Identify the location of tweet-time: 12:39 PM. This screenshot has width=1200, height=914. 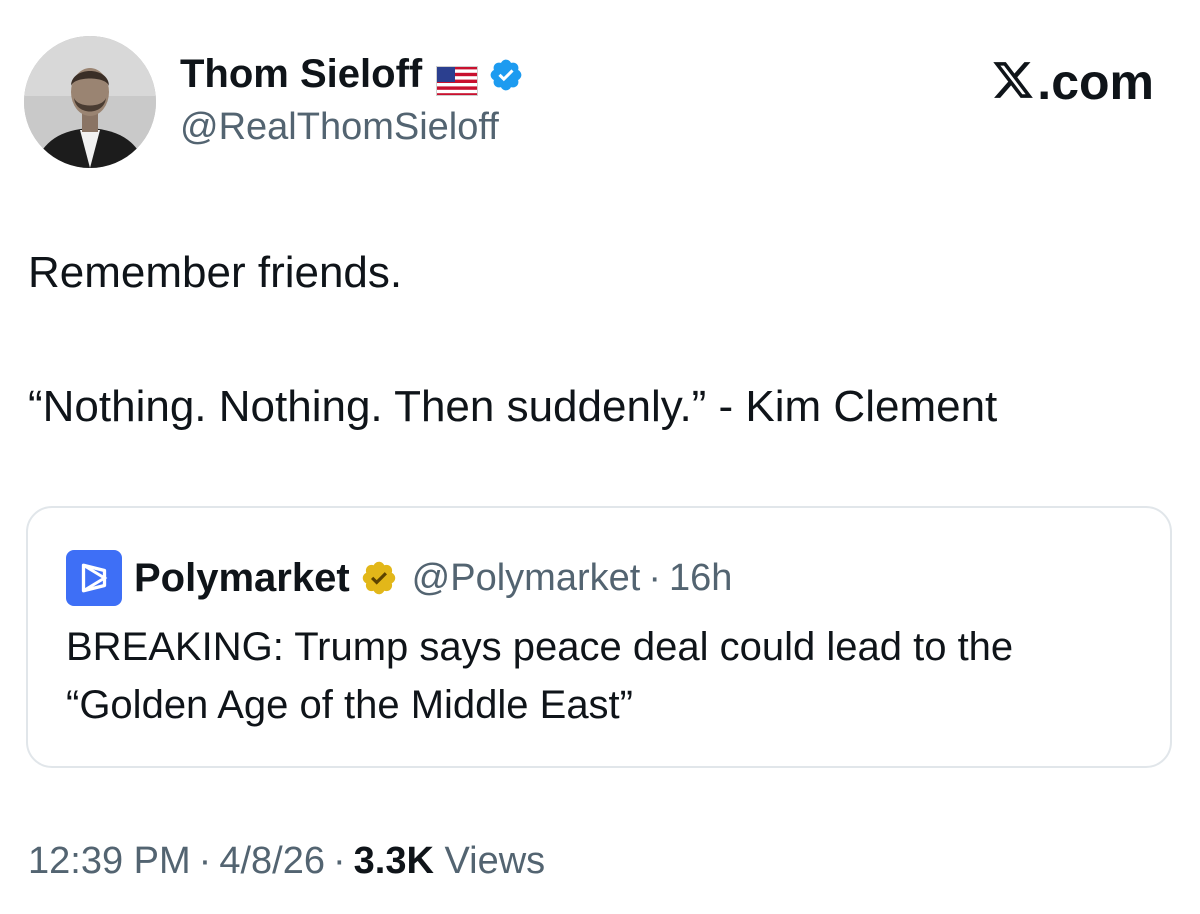
(109, 861).